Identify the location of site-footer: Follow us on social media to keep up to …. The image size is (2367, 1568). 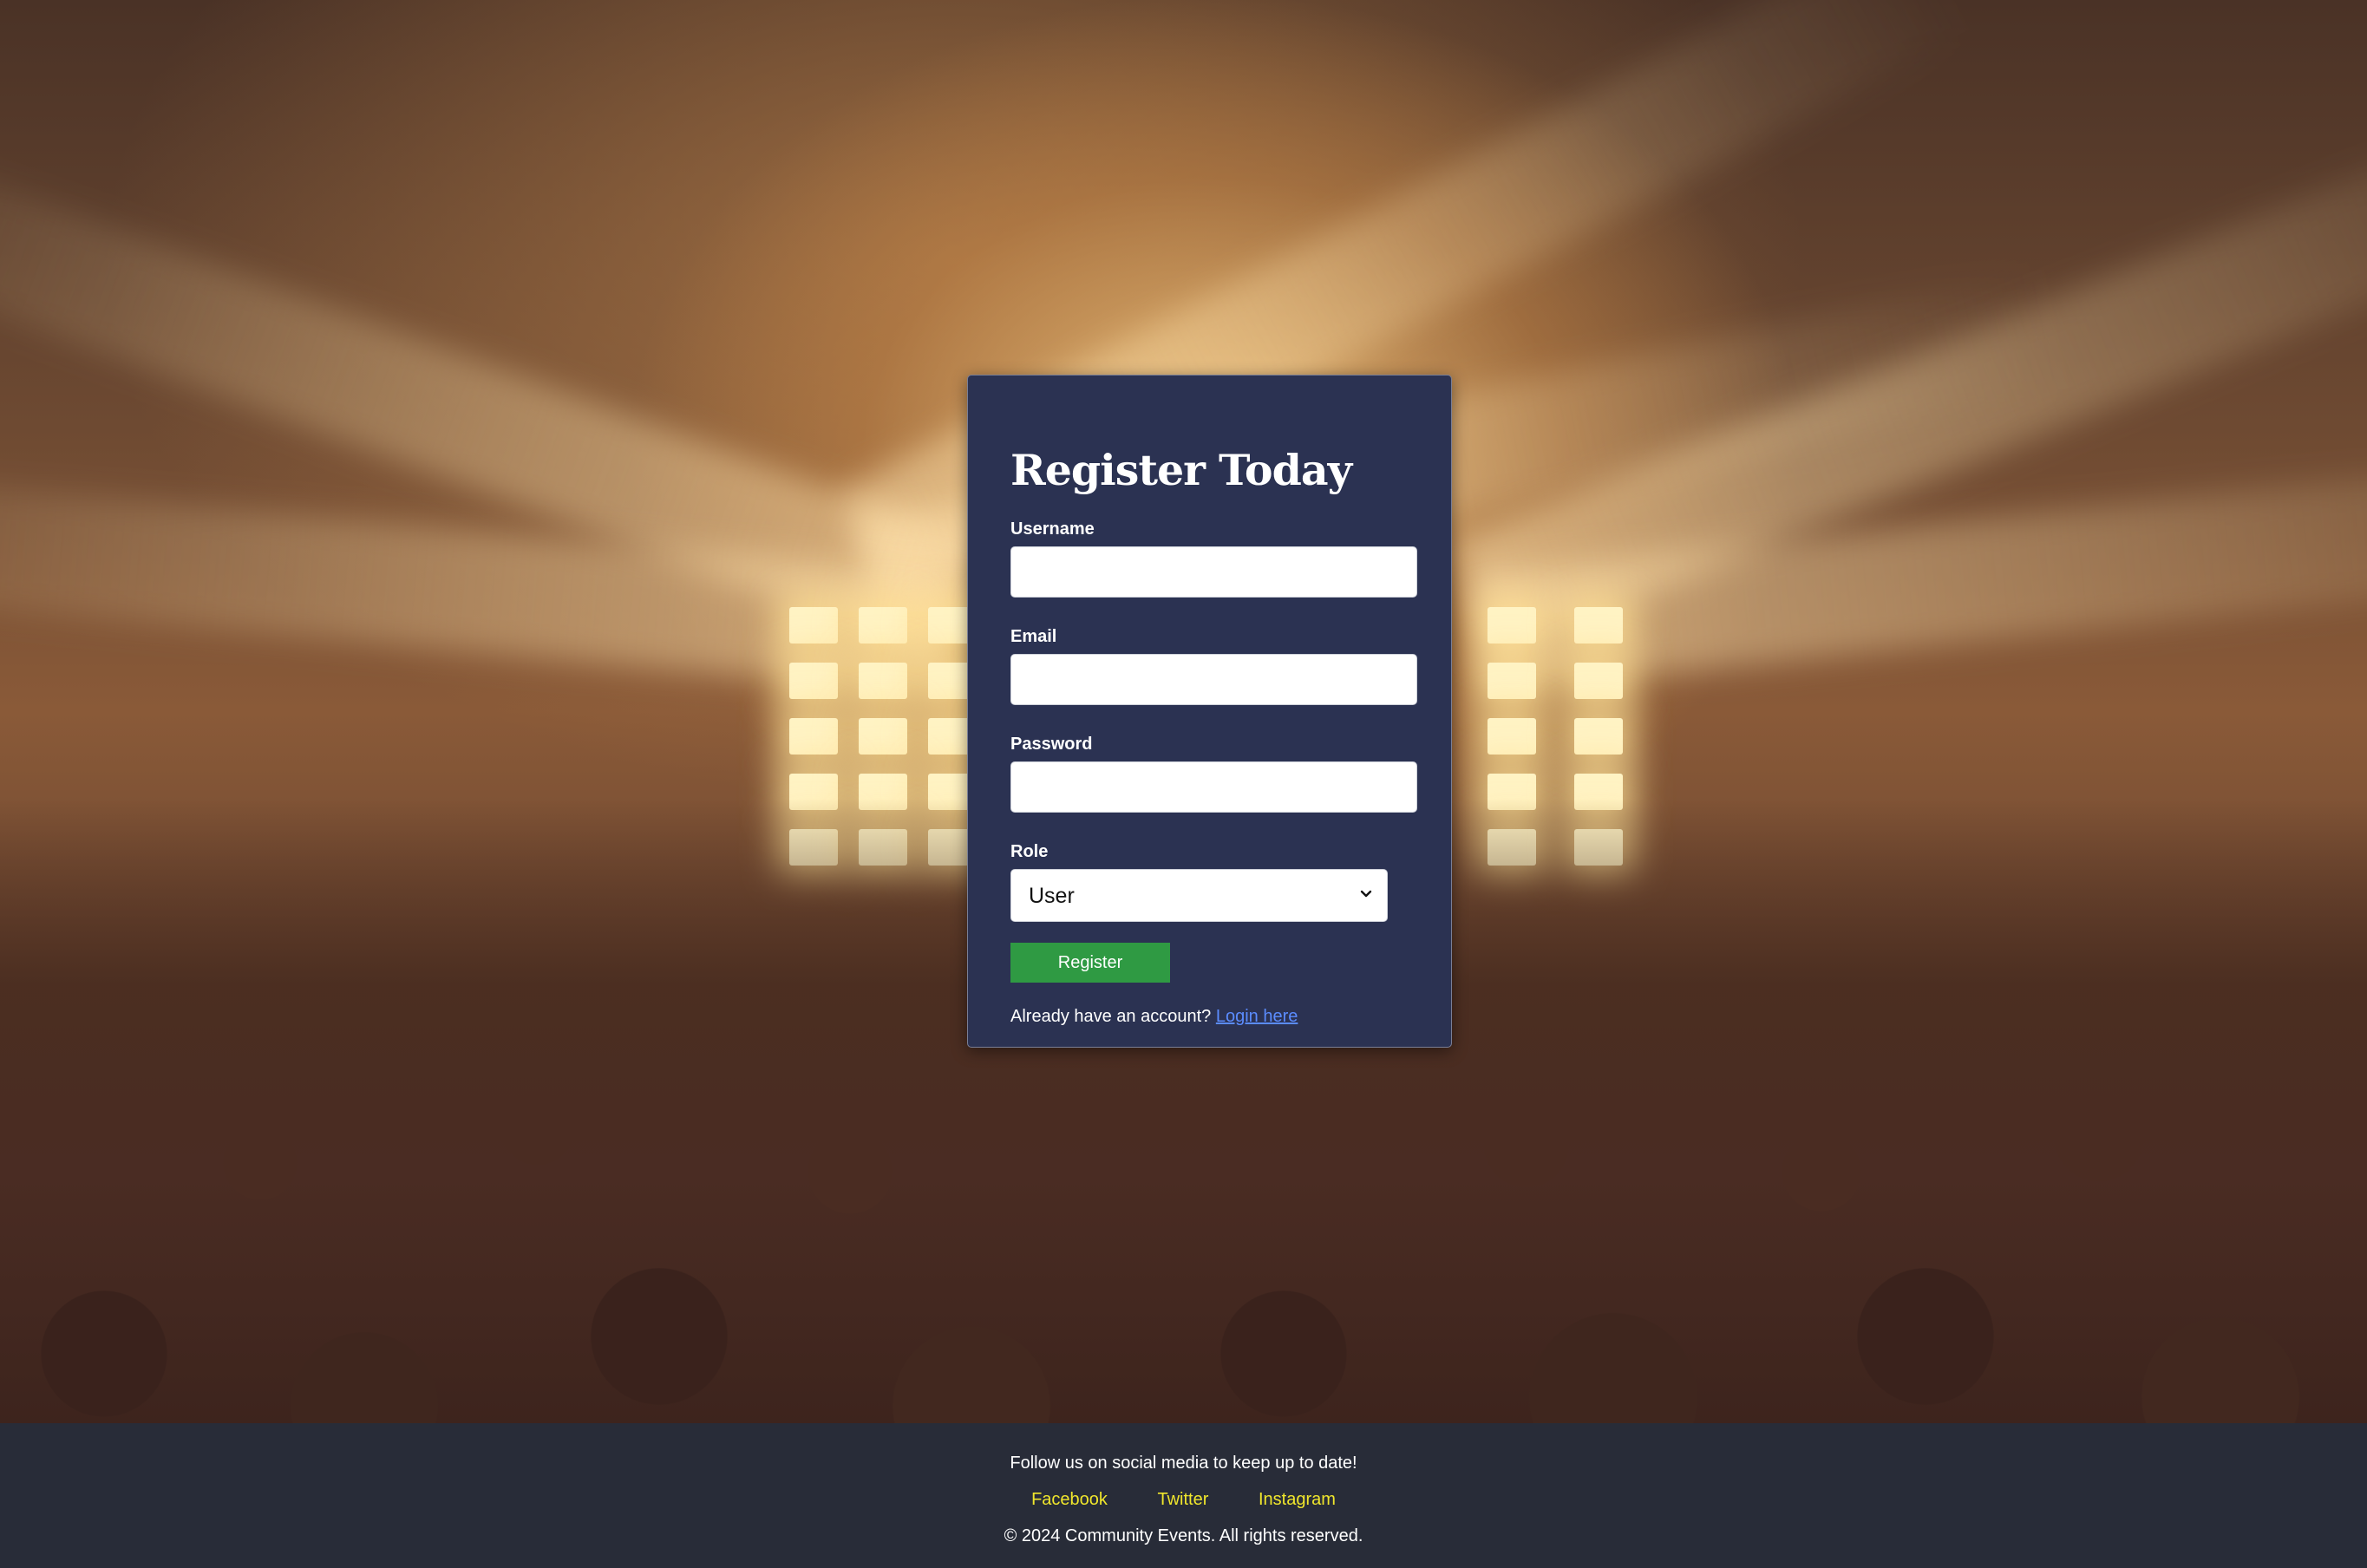
(1183, 1495).